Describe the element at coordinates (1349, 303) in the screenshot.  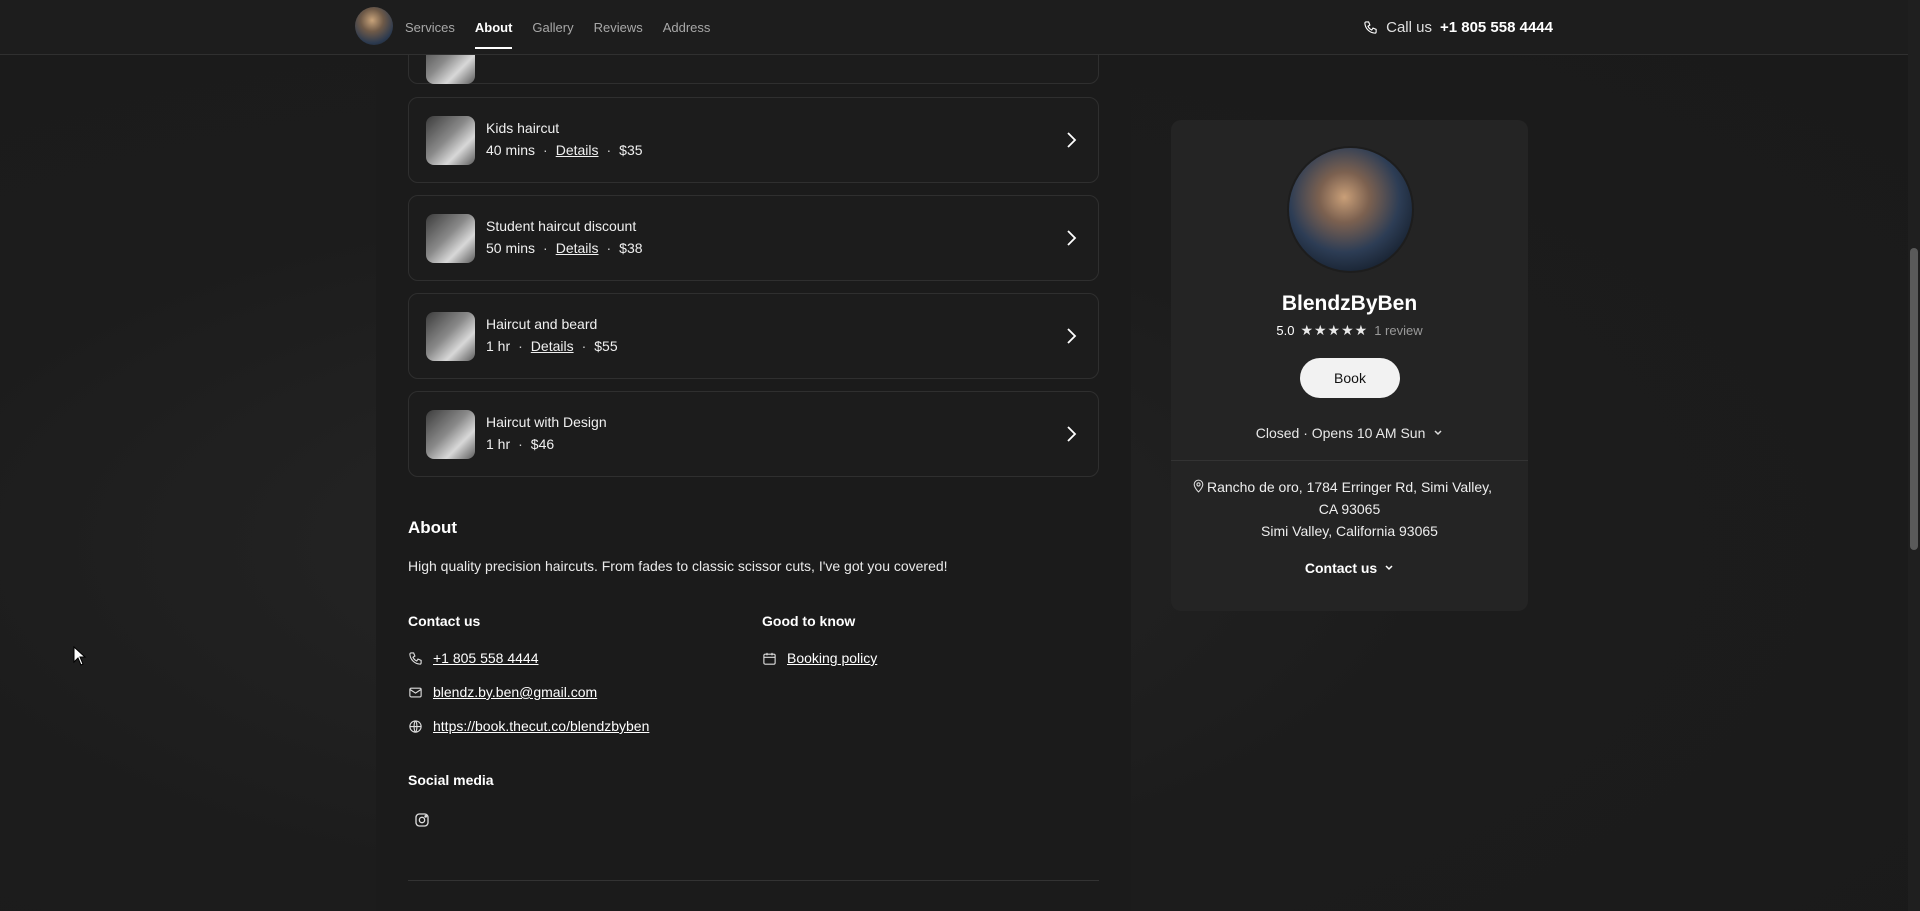
I see `business-name: BlendzByBen` at that location.